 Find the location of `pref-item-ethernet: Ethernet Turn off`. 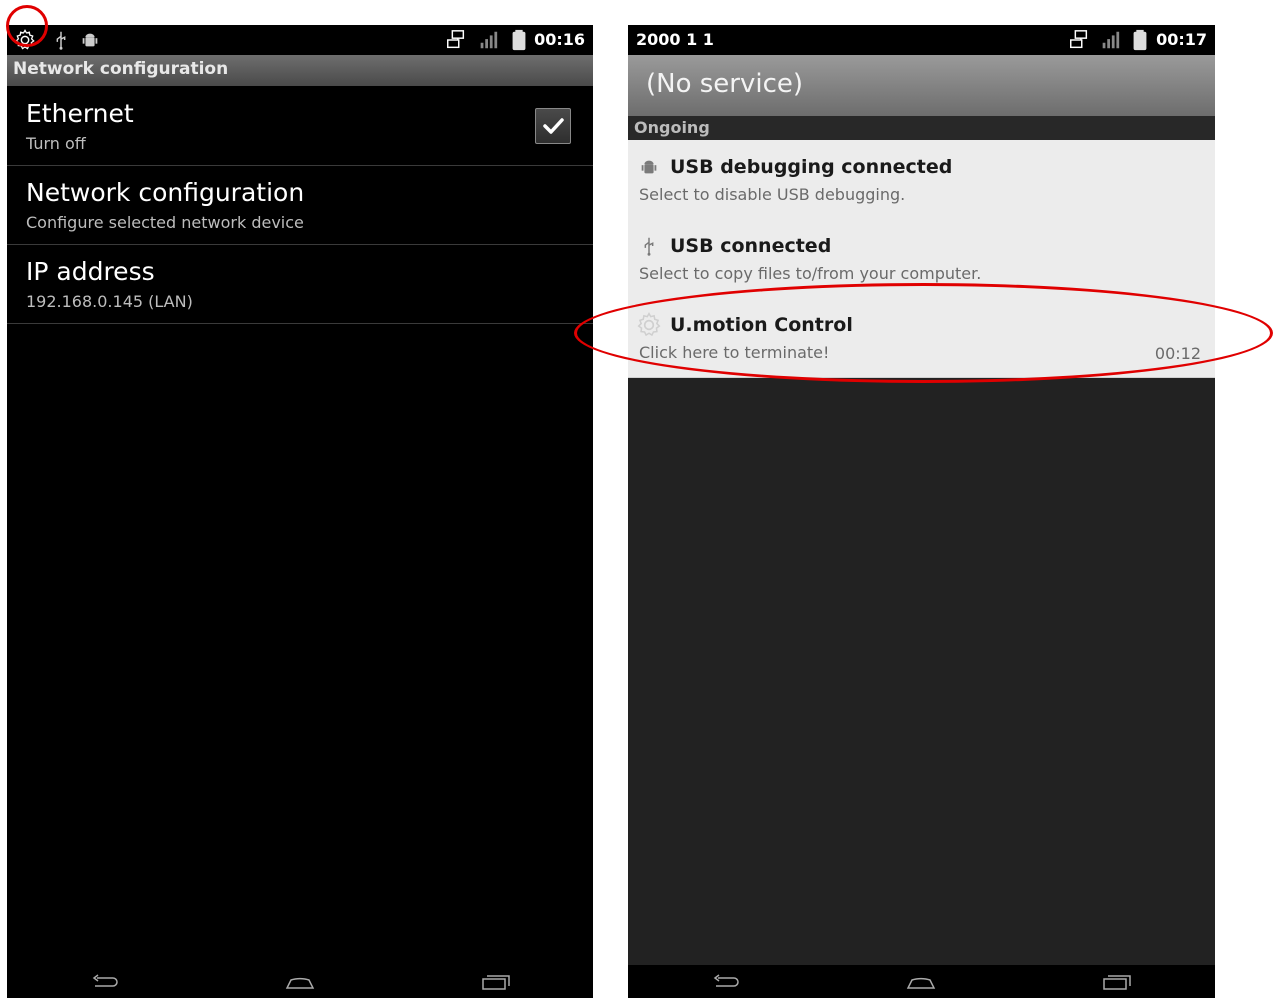

pref-item-ethernet: Ethernet Turn off is located at coordinates (300, 126).